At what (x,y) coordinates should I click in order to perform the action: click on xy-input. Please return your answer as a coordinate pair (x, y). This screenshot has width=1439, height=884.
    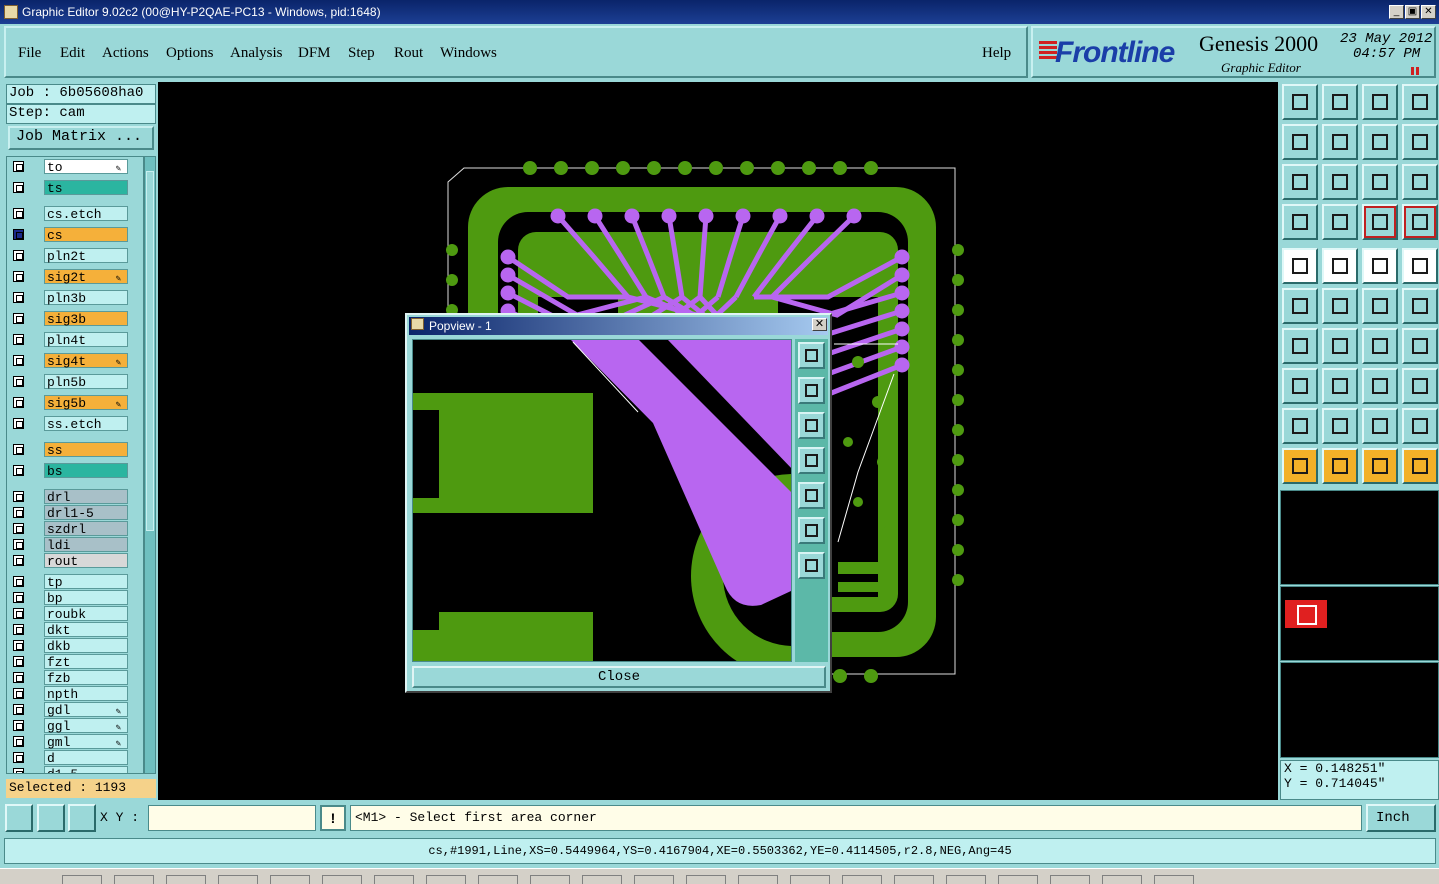
    Looking at the image, I should click on (232, 818).